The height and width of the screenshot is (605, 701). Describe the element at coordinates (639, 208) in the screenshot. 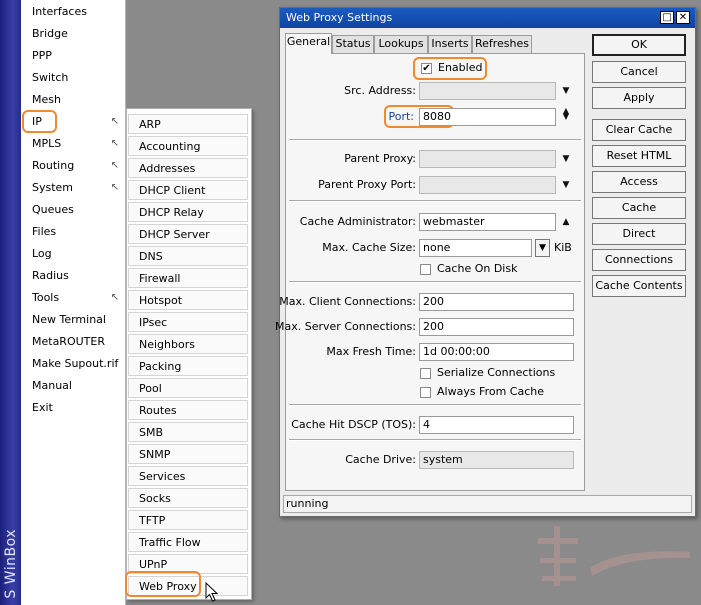

I see `cache-button: Cache` at that location.